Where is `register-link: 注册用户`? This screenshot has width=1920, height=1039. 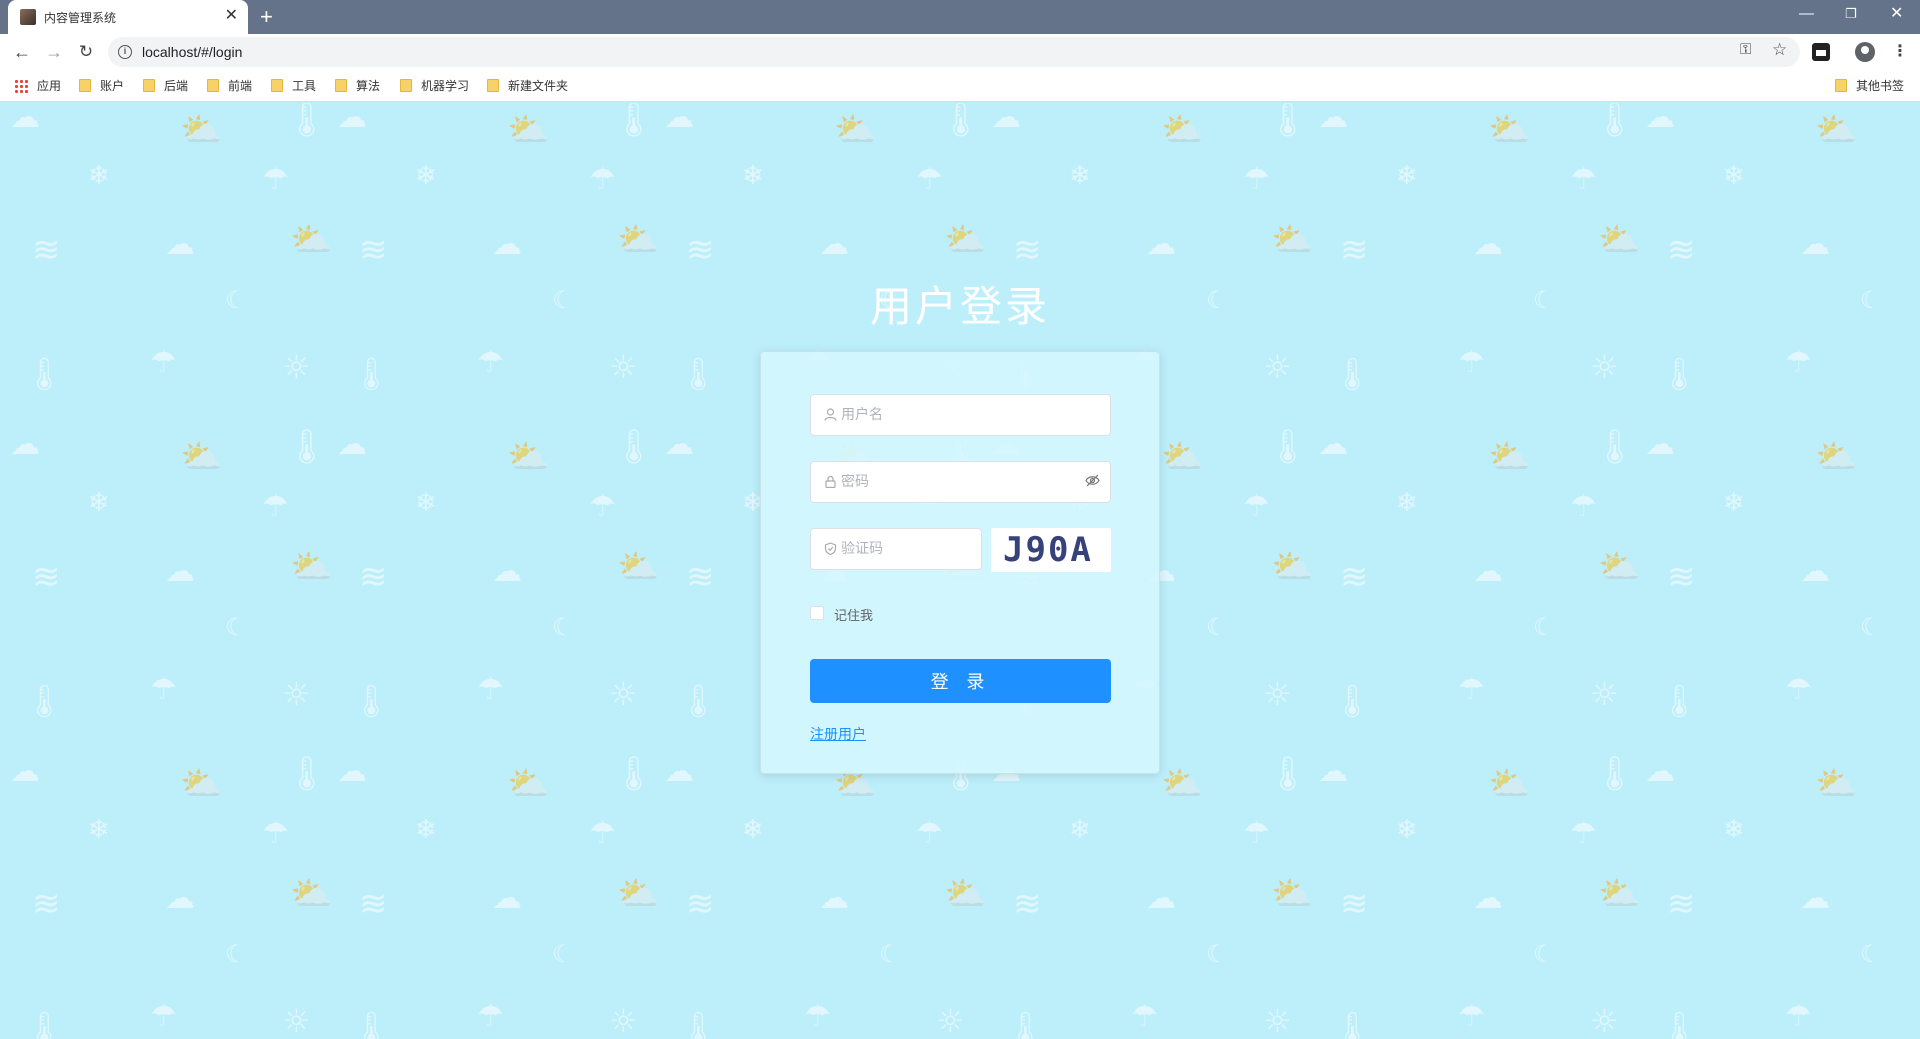
register-link: 注册用户 is located at coordinates (838, 734).